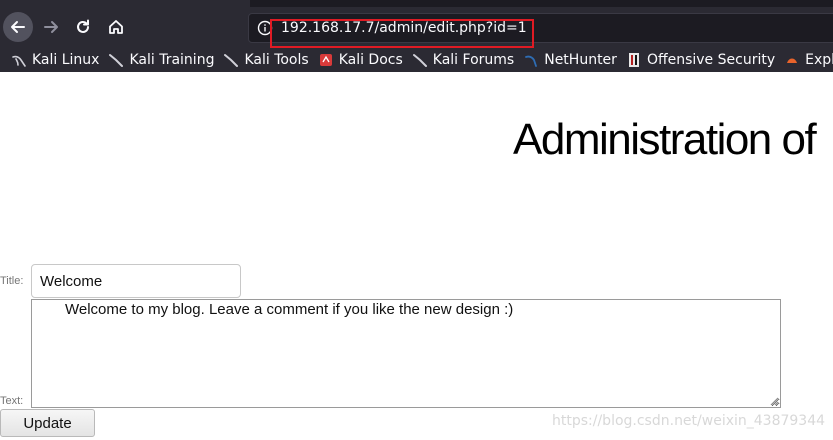 This screenshot has width=833, height=440. I want to click on exploit-db-icon, so click(792, 60).